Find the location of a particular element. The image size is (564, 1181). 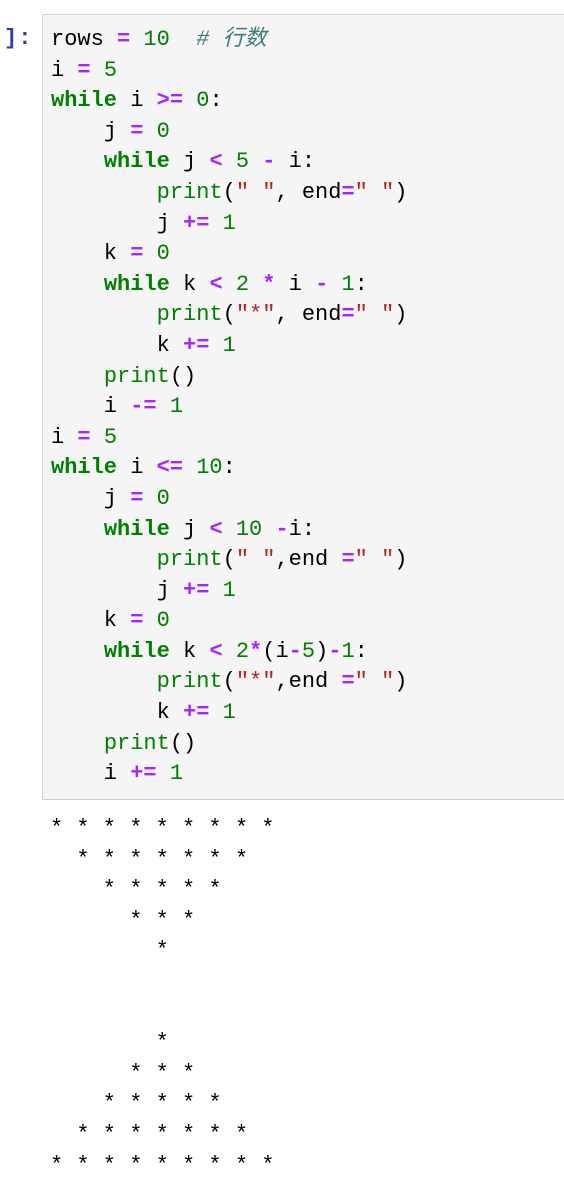

code-line: print("*", end=" ") is located at coordinates (229, 315).